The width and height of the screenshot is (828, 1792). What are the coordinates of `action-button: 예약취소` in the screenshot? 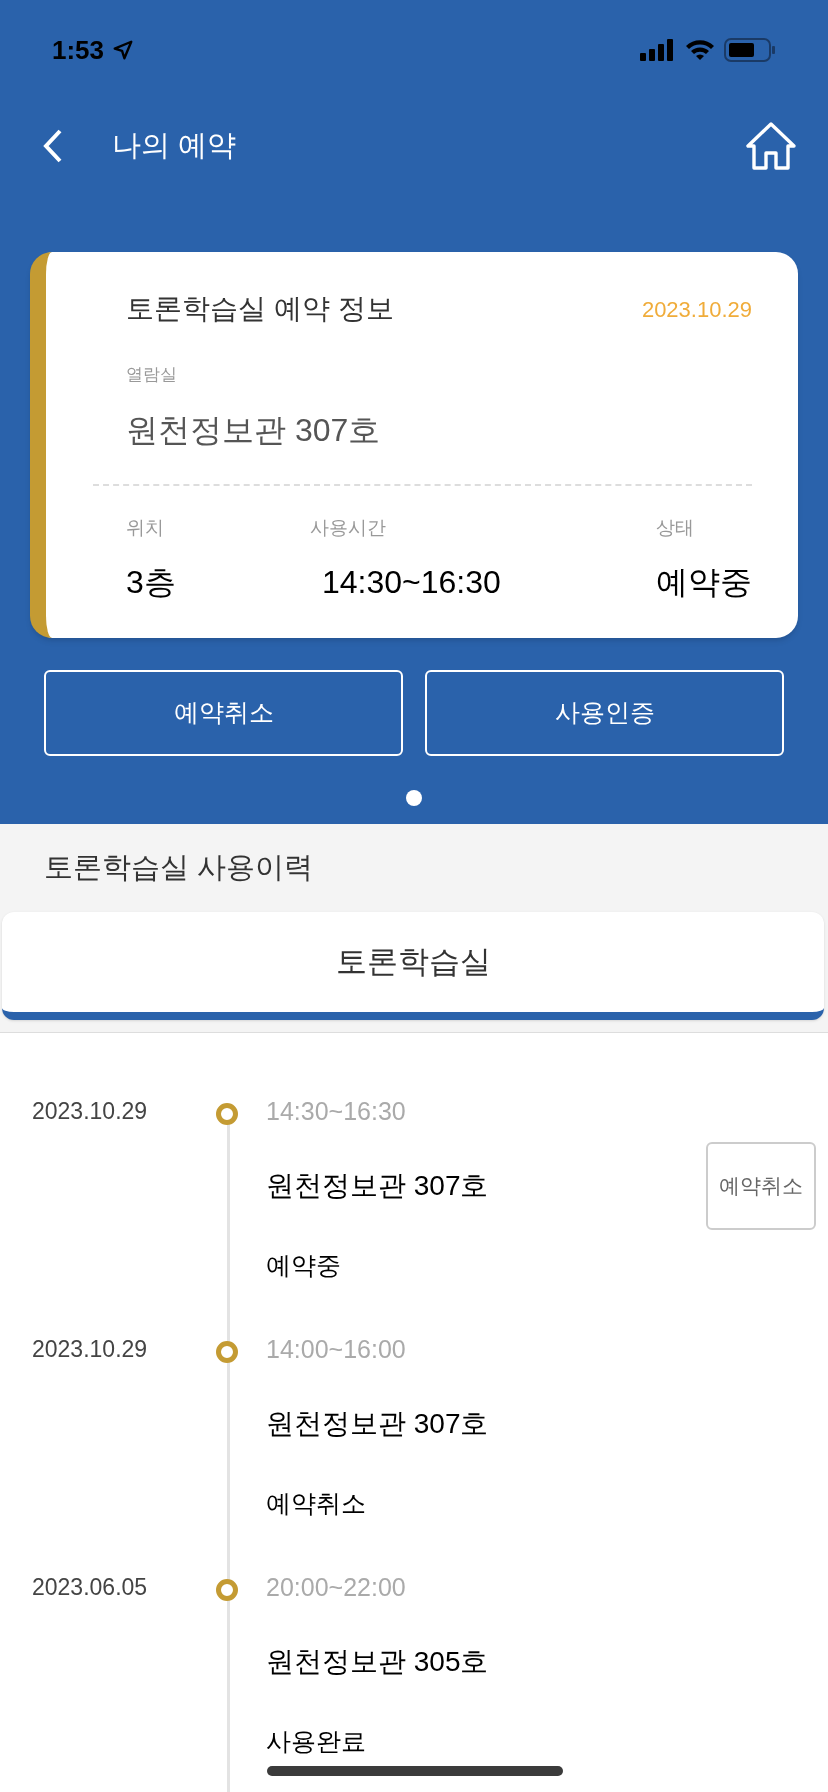 It's located at (223, 713).